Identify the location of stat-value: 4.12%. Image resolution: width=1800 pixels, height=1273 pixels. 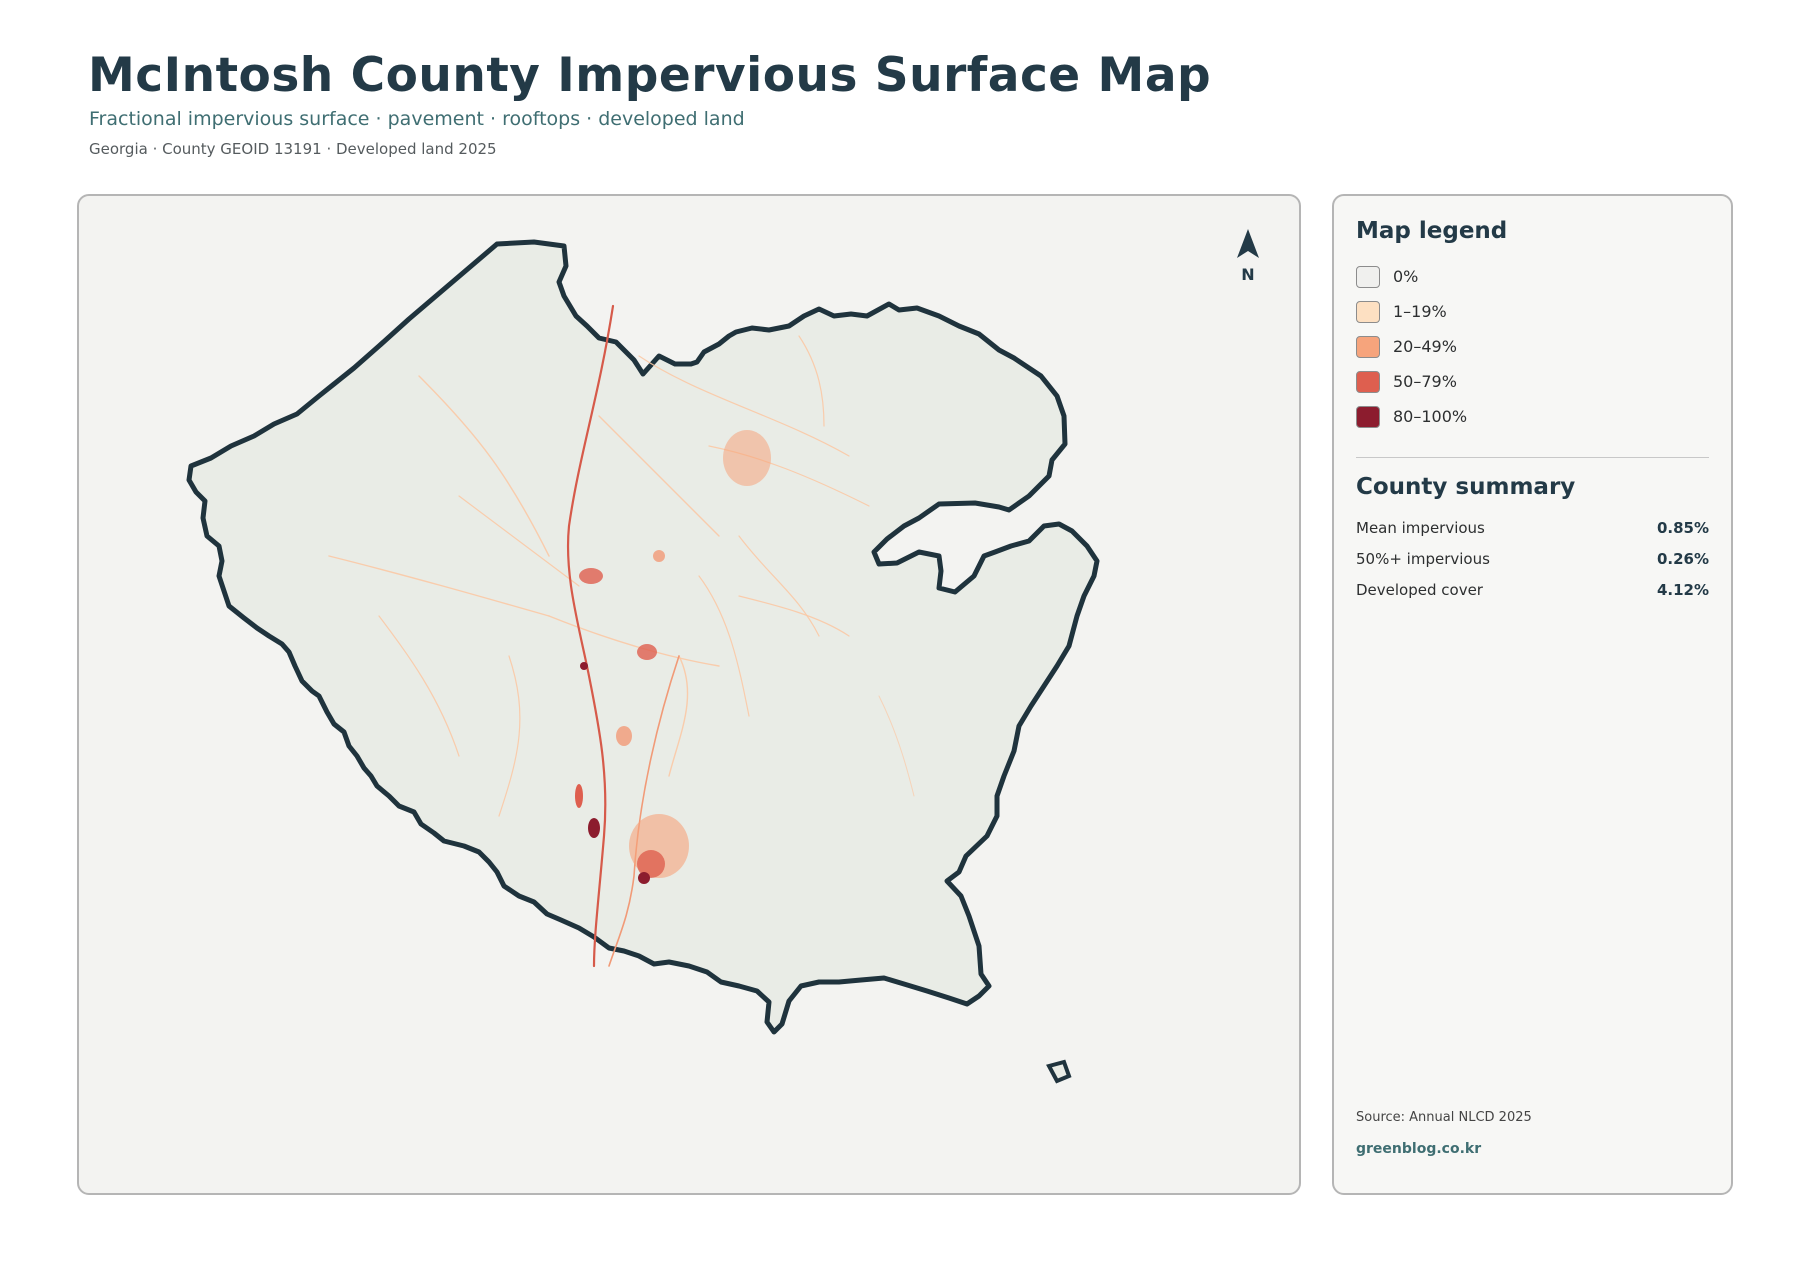
(1682, 590).